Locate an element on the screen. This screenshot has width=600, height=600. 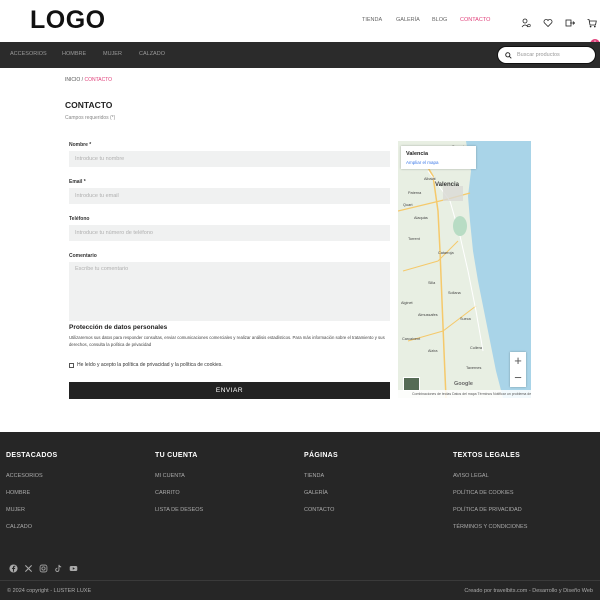
privacy-title: Protección de datos personales is located at coordinates (118, 327).